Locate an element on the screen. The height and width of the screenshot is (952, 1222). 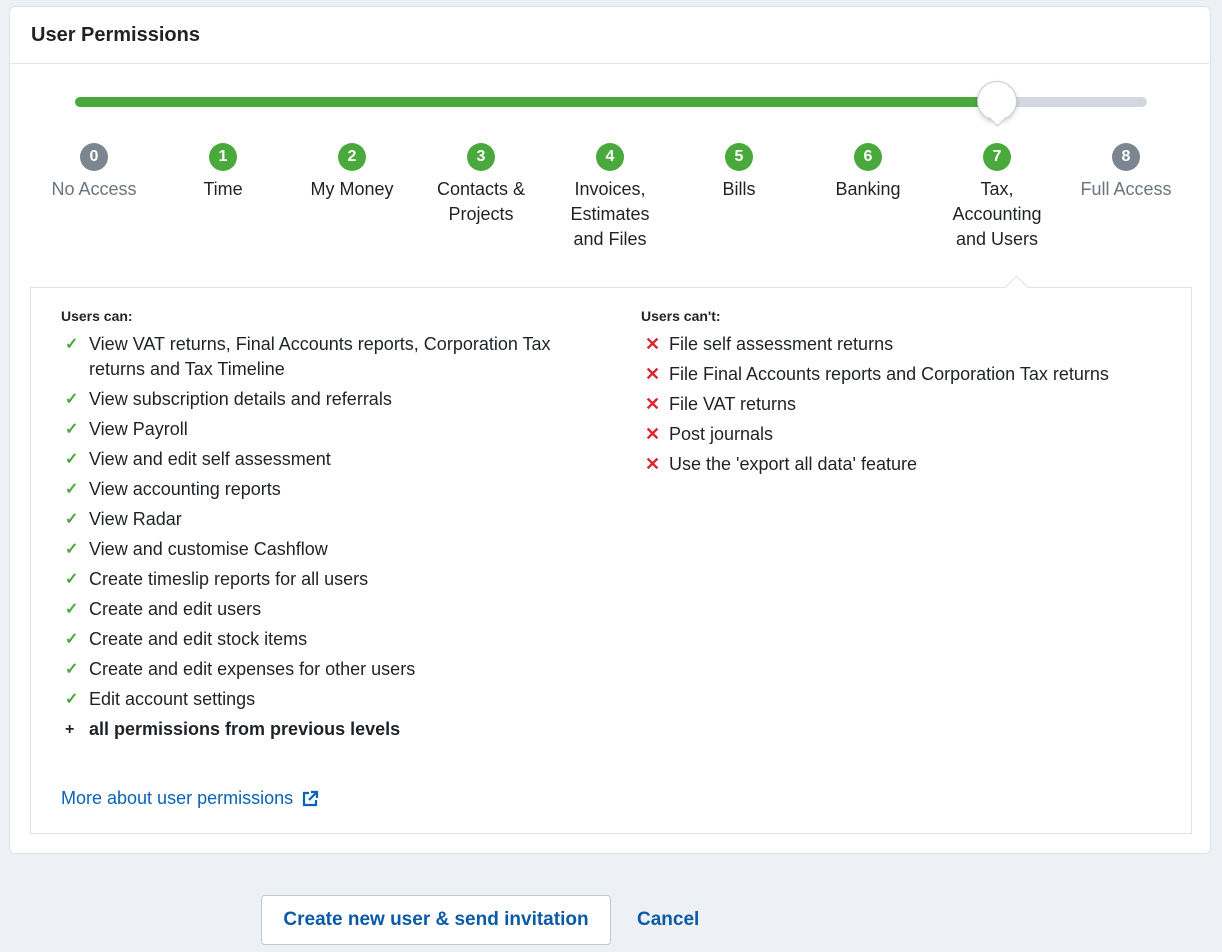
slider-fill is located at coordinates (536, 102).